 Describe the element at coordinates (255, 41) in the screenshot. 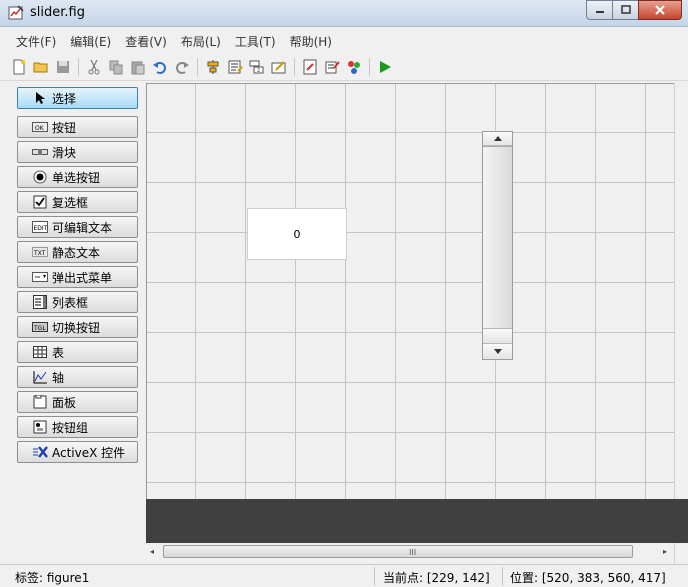

I see `menu-tools: 工具(T)` at that location.